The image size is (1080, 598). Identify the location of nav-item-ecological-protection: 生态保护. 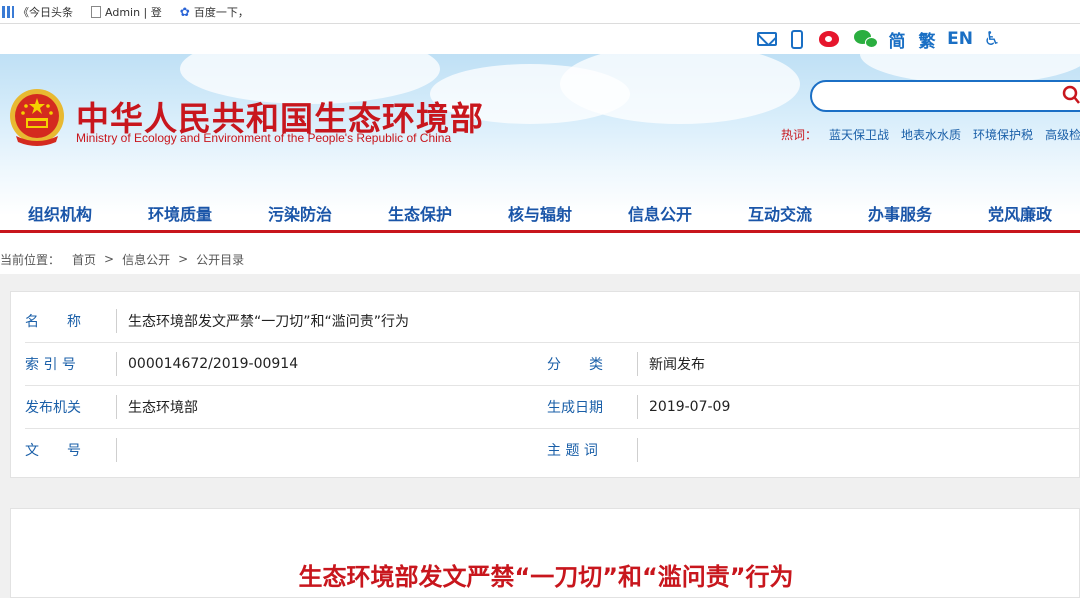
(420, 215).